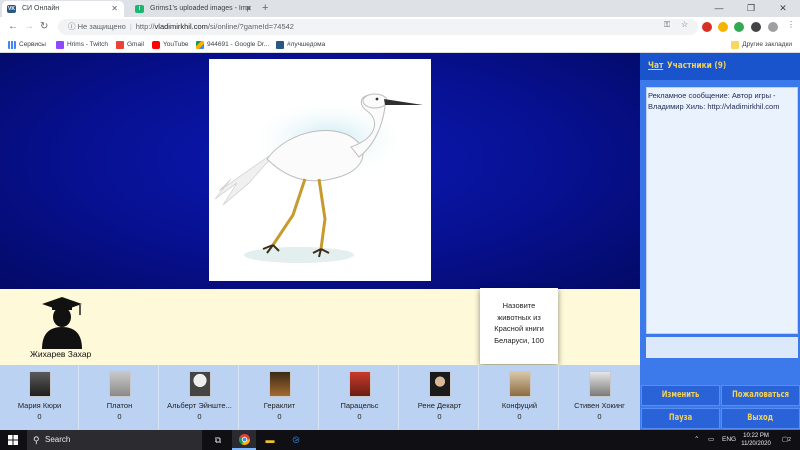  I want to click on reload-icon: ↻, so click(44, 27).